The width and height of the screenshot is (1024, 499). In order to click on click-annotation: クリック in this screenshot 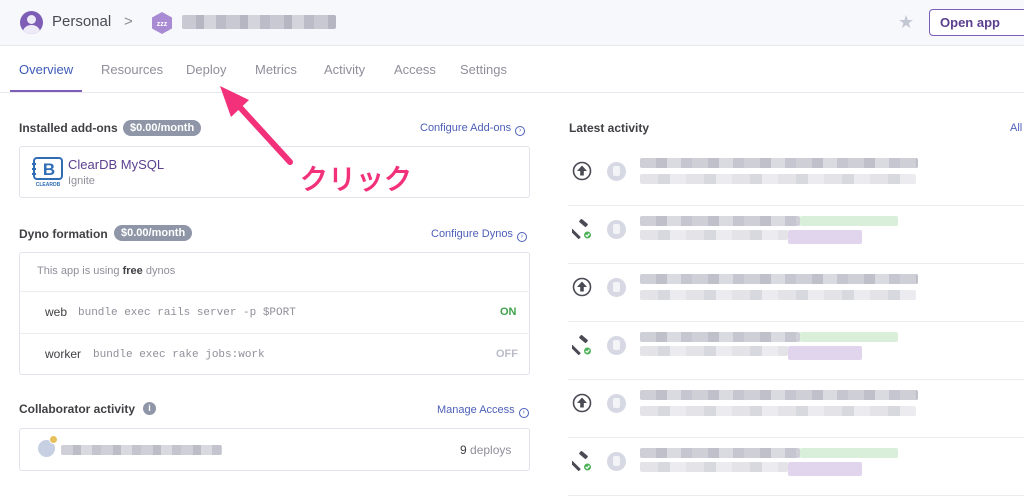, I will do `click(356, 179)`.